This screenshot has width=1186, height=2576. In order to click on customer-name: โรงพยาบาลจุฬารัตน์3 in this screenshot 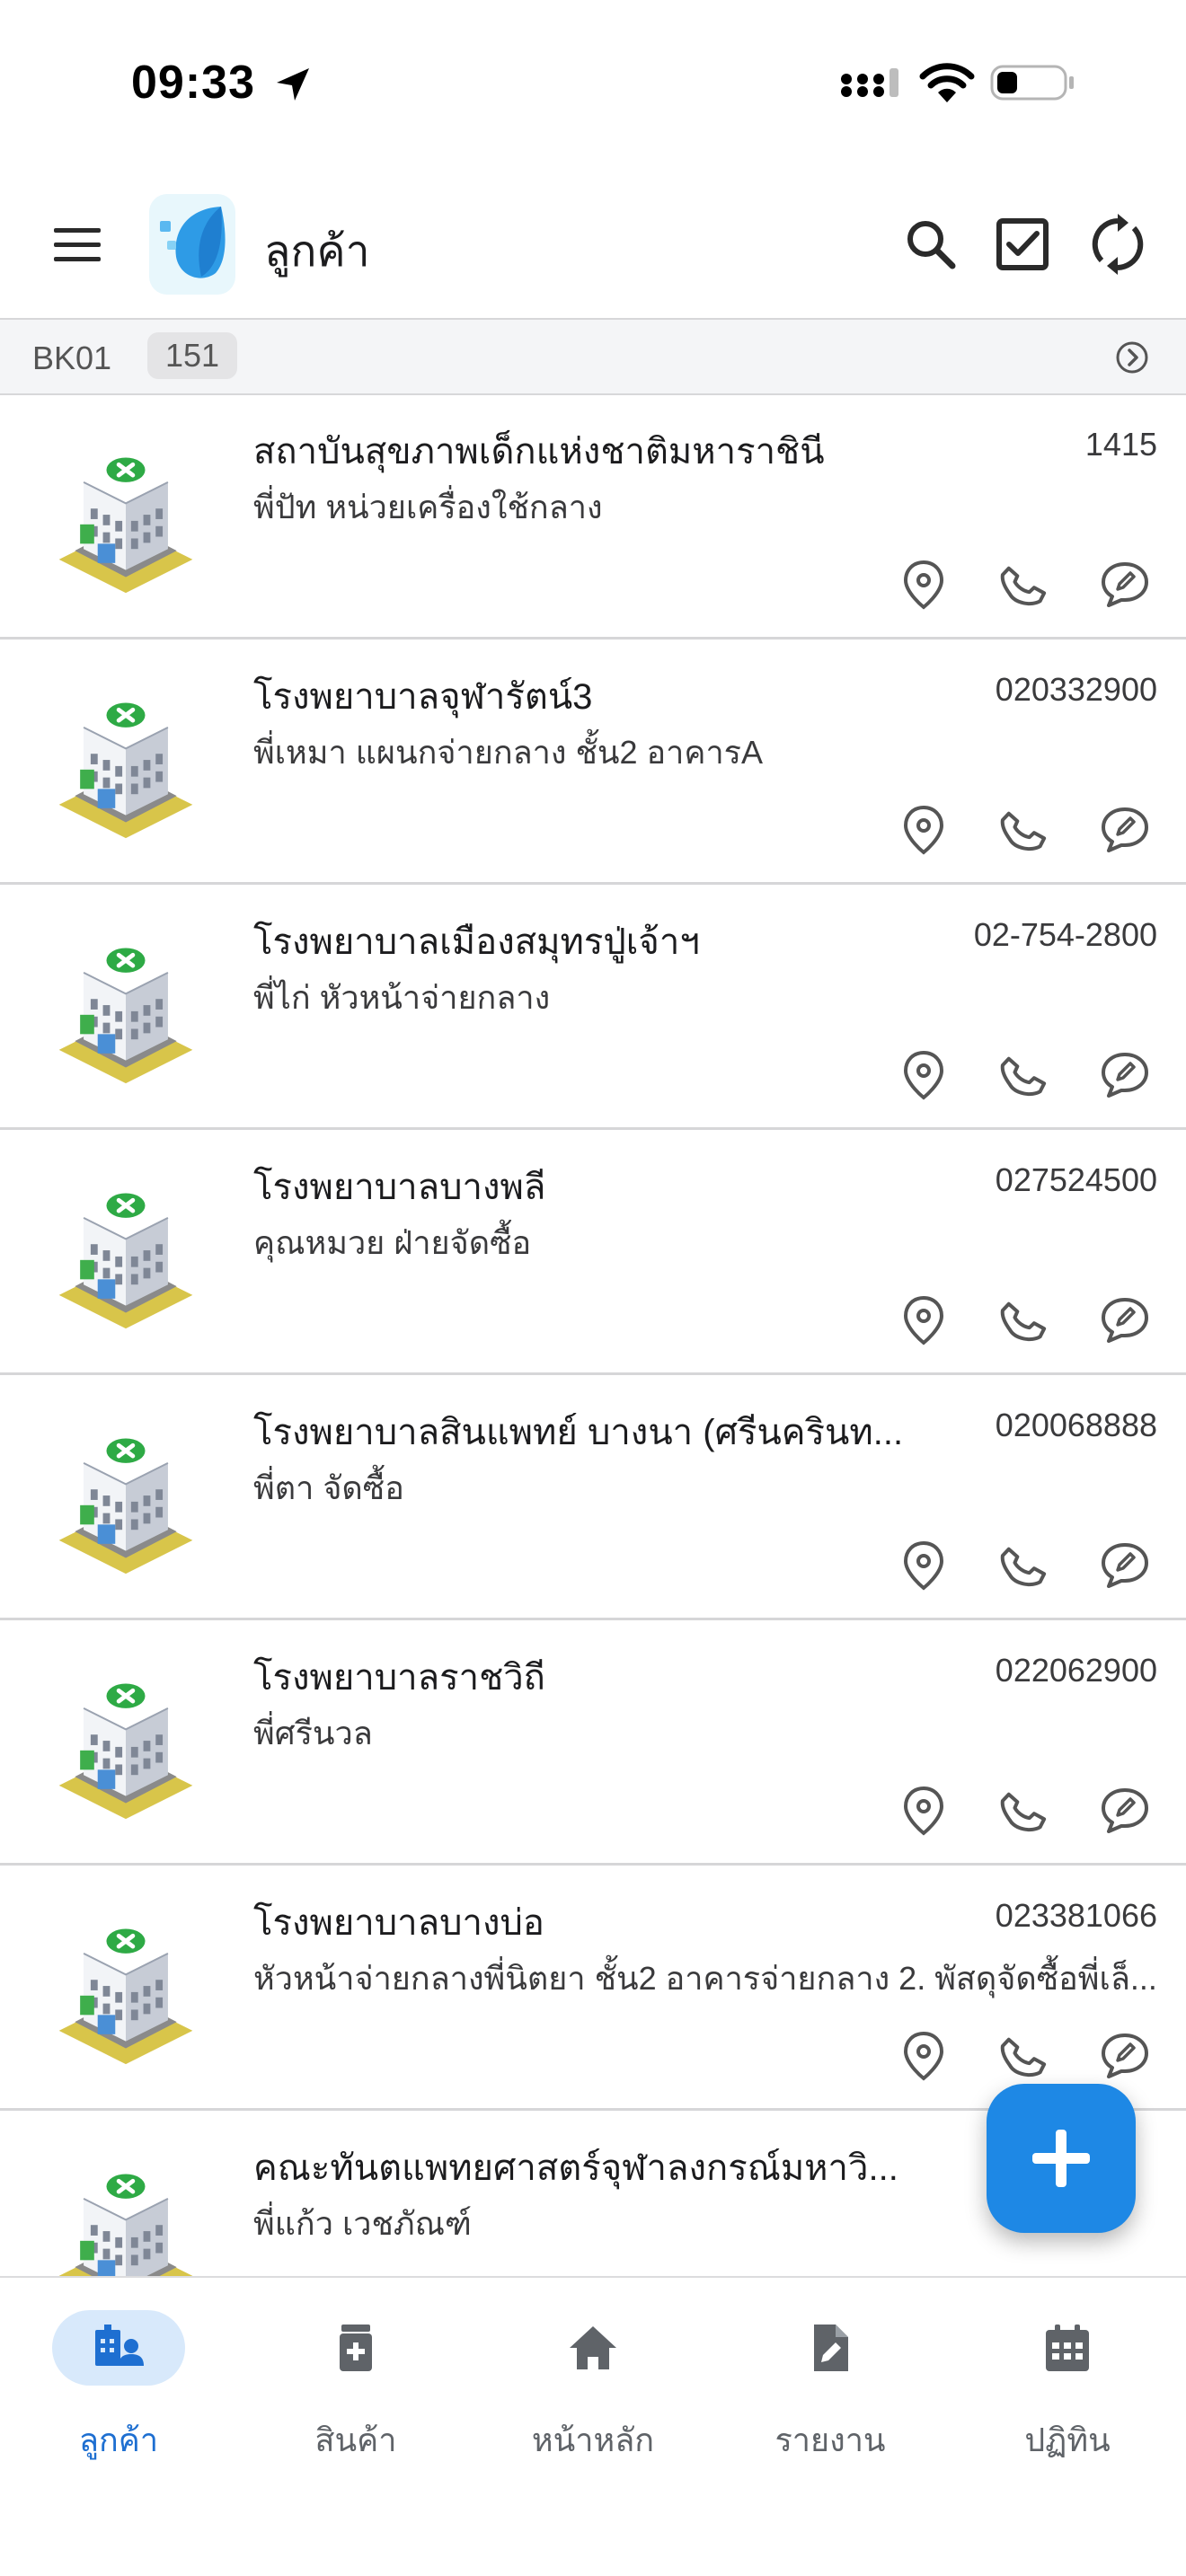, I will do `click(423, 697)`.